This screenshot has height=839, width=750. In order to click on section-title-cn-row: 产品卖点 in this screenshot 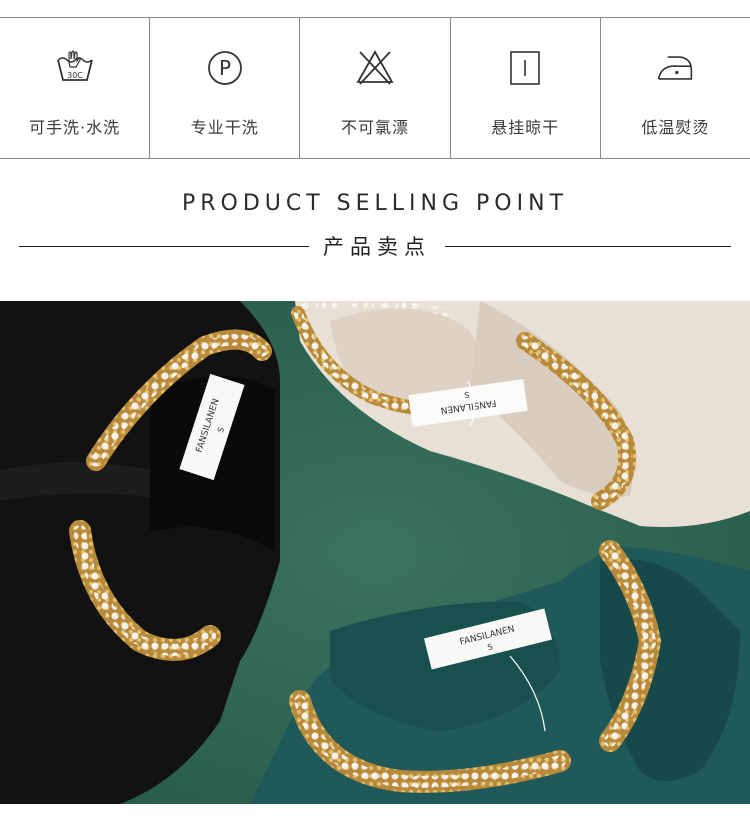, I will do `click(375, 246)`.